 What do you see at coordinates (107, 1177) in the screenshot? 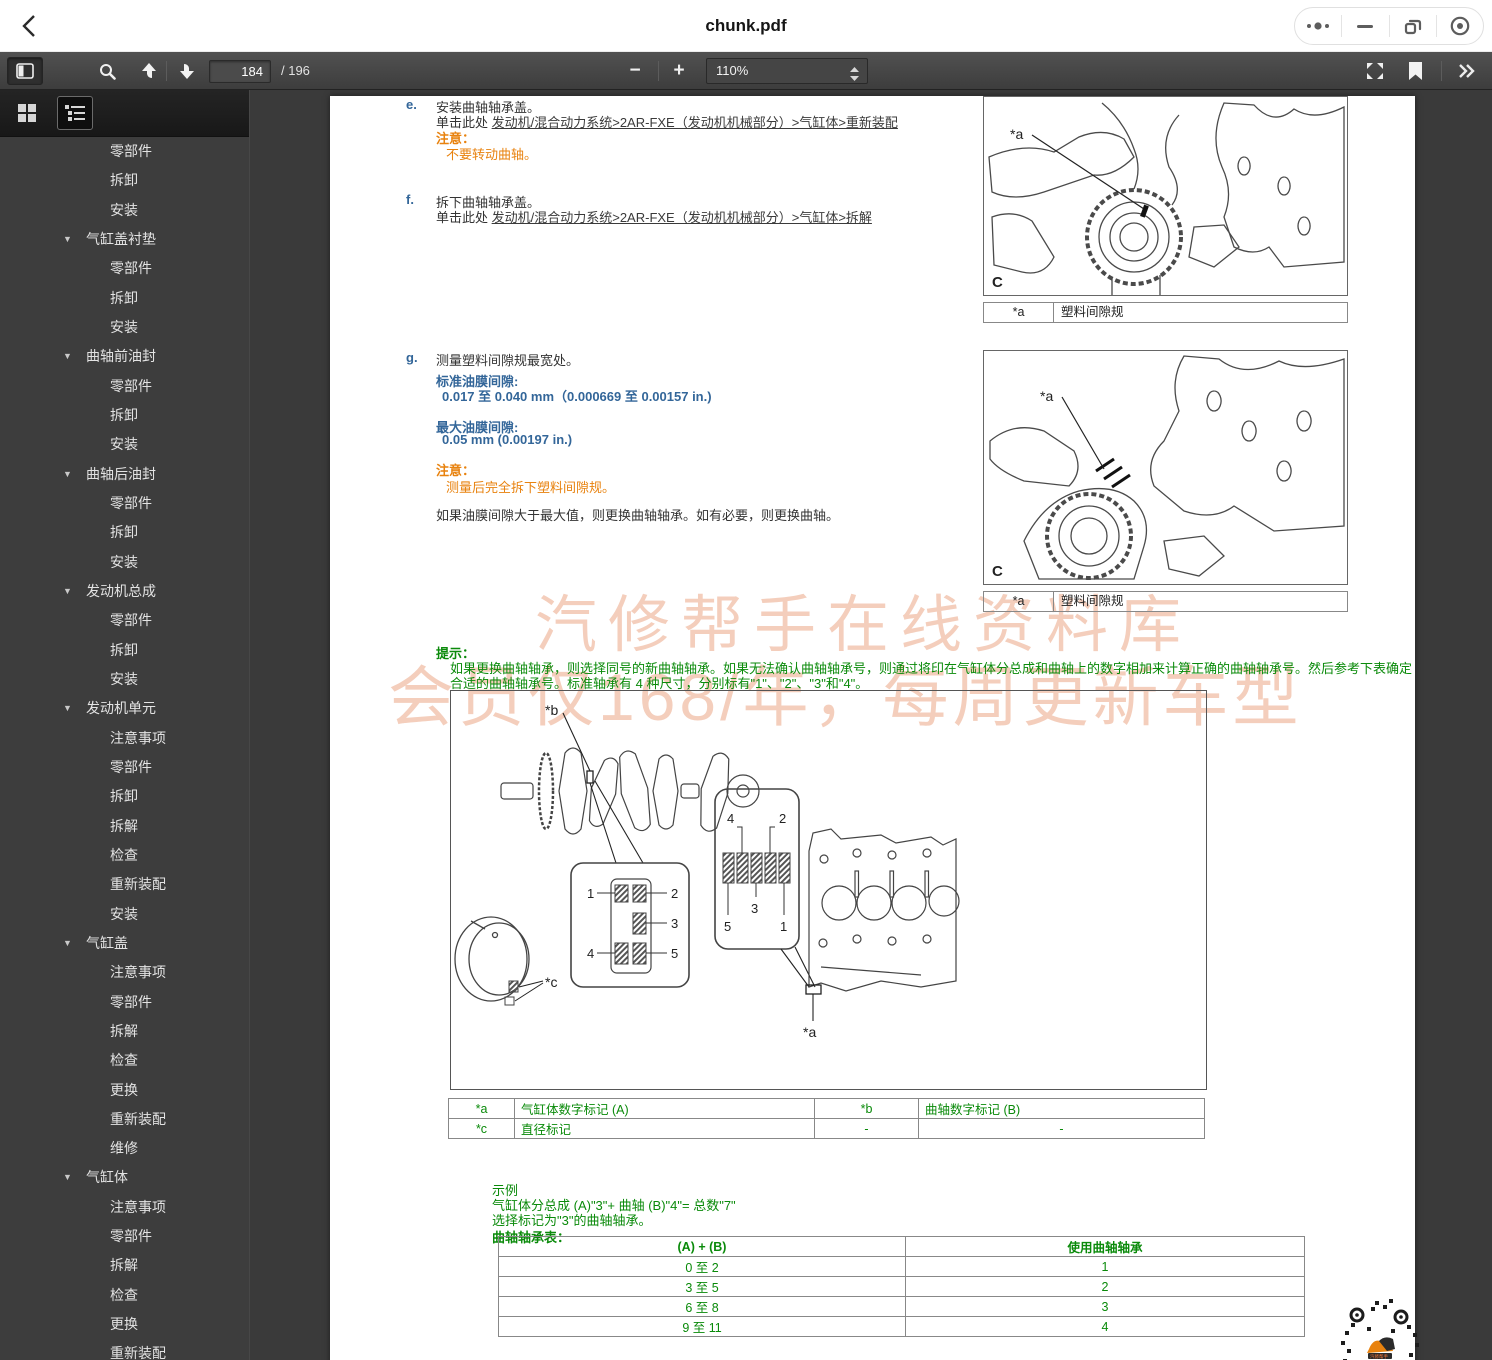
I see `outline-item-label: 气缸体` at bounding box center [107, 1177].